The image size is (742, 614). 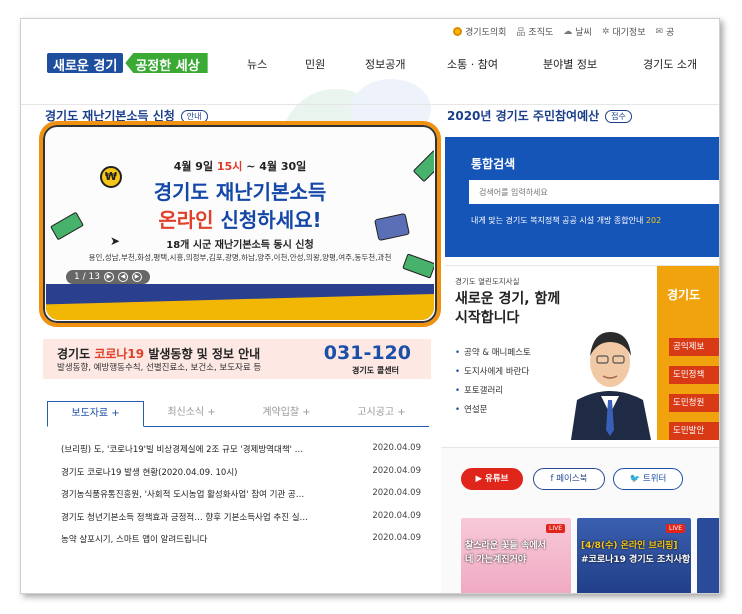 I want to click on nav-civil: 민원, so click(x=335, y=64).